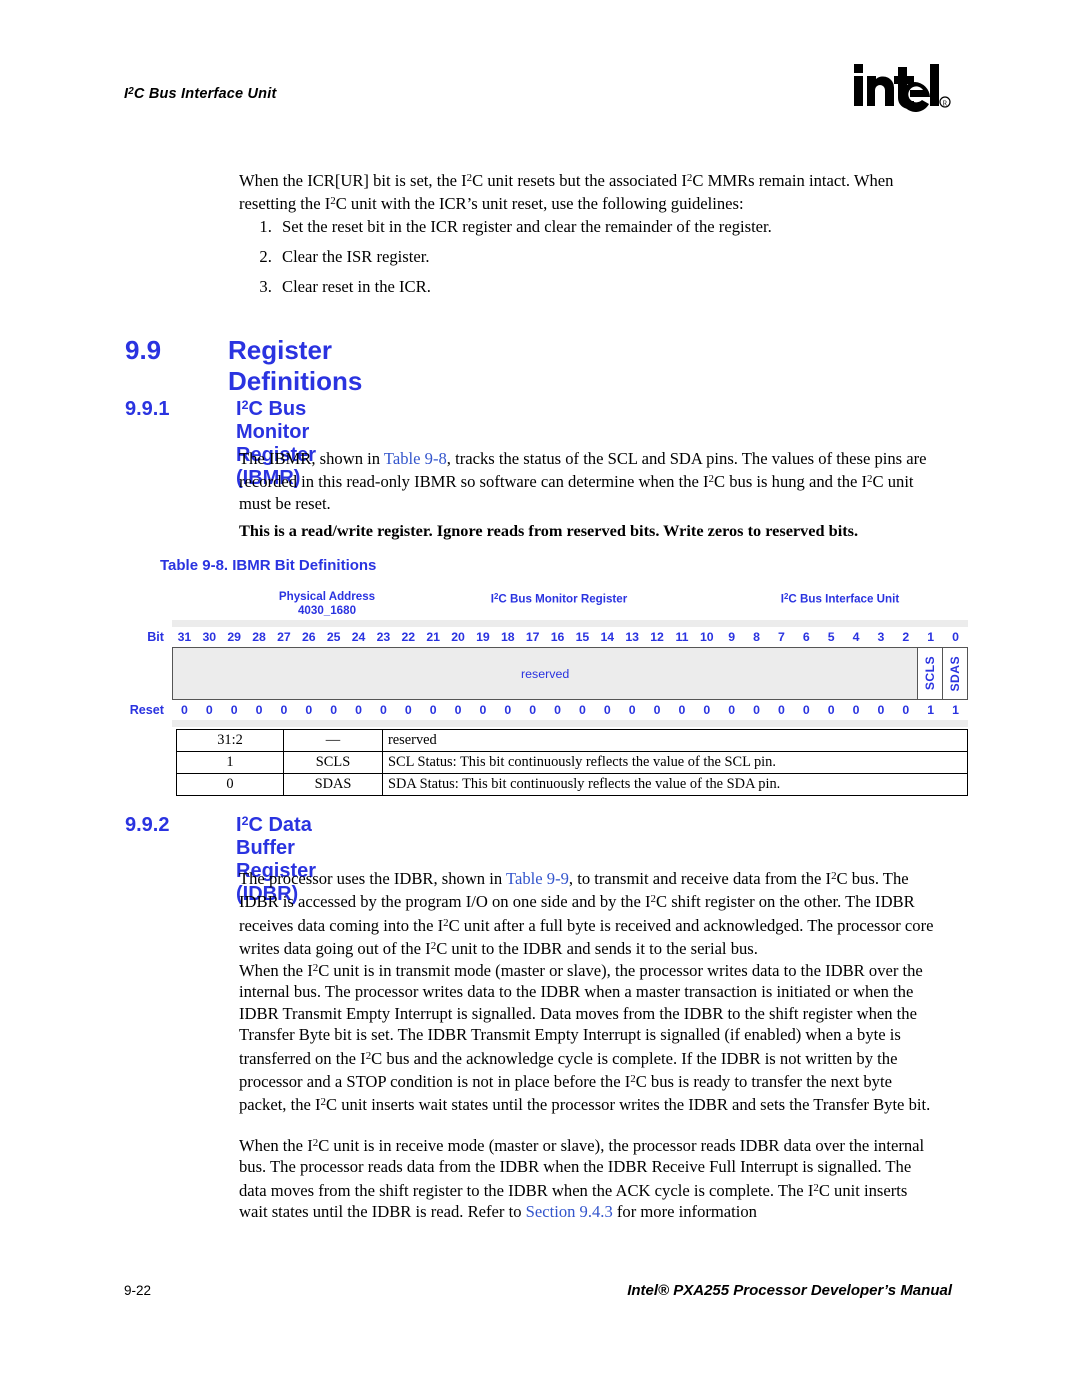 The width and height of the screenshot is (1080, 1397). I want to click on table-9-9-link: Table 9-9, so click(537, 878).